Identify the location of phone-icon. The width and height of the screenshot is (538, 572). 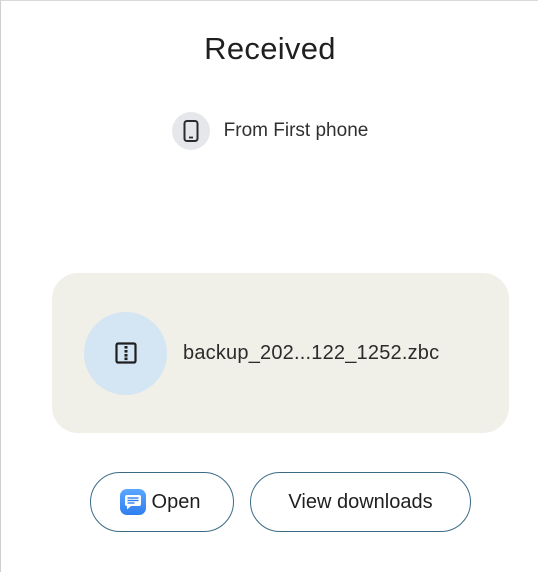
(190, 131).